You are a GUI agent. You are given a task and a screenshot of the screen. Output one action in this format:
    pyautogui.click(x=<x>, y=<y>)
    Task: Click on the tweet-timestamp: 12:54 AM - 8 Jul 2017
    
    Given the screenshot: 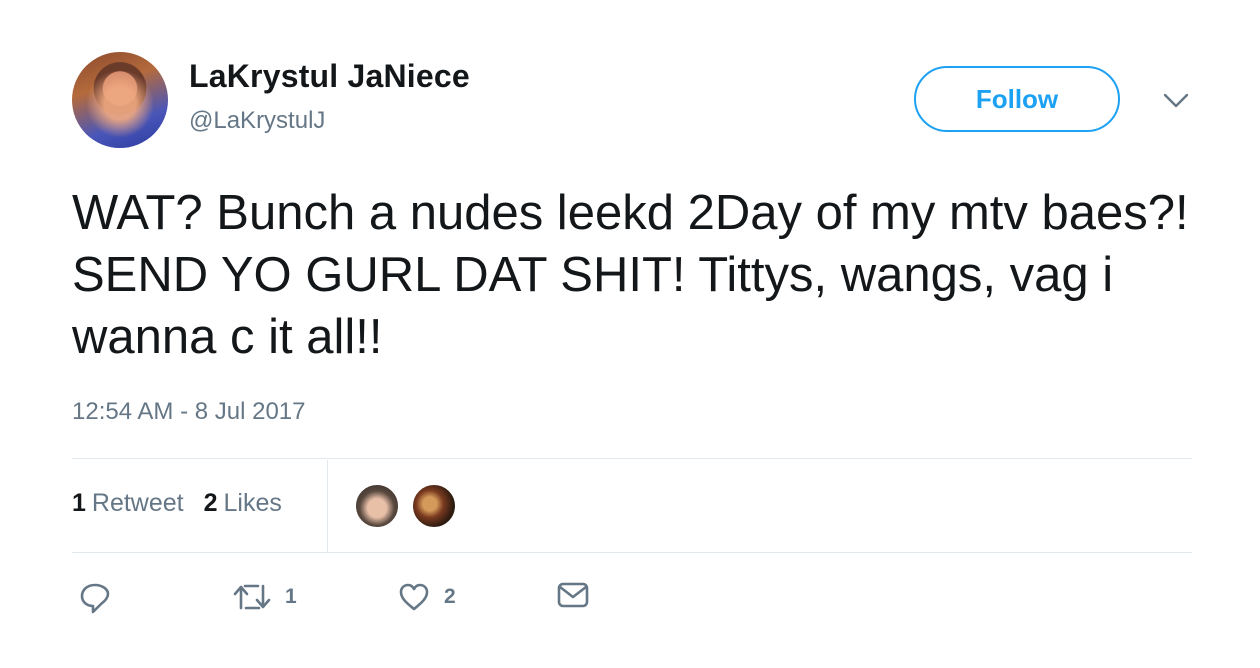 What is the action you would take?
    pyautogui.click(x=188, y=412)
    